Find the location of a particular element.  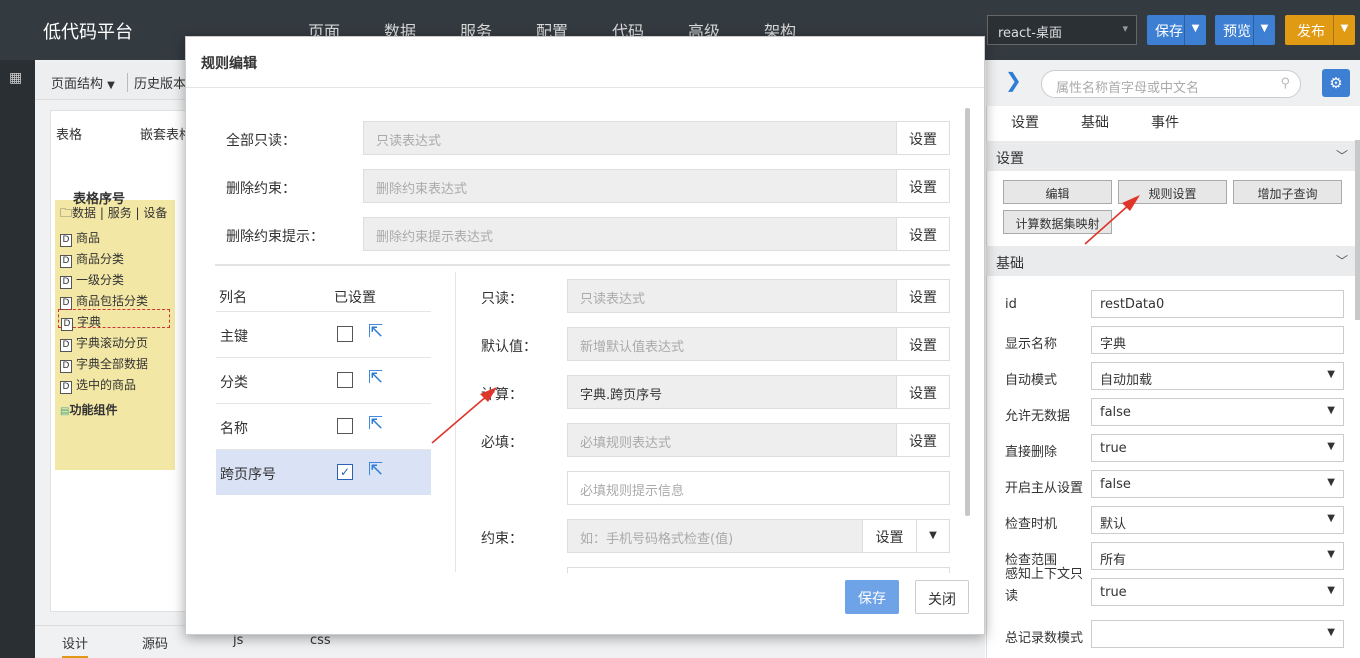

delete-constraint-tip-set-button: 设置 is located at coordinates (923, 234).